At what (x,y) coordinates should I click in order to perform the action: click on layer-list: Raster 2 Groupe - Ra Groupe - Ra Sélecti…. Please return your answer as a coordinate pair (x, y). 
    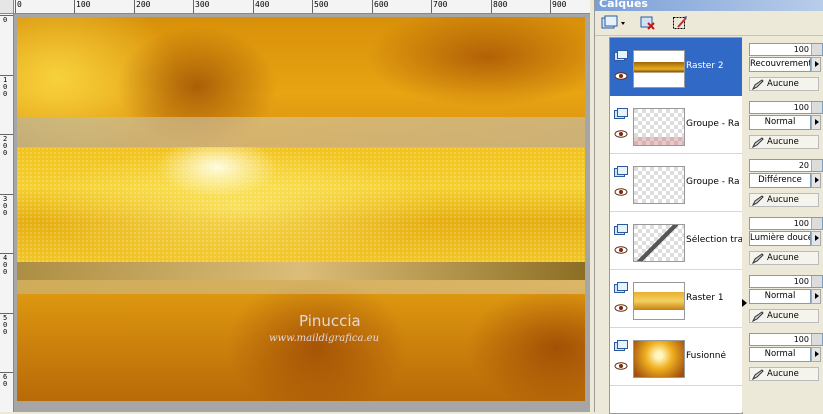
    Looking at the image, I should click on (676, 225).